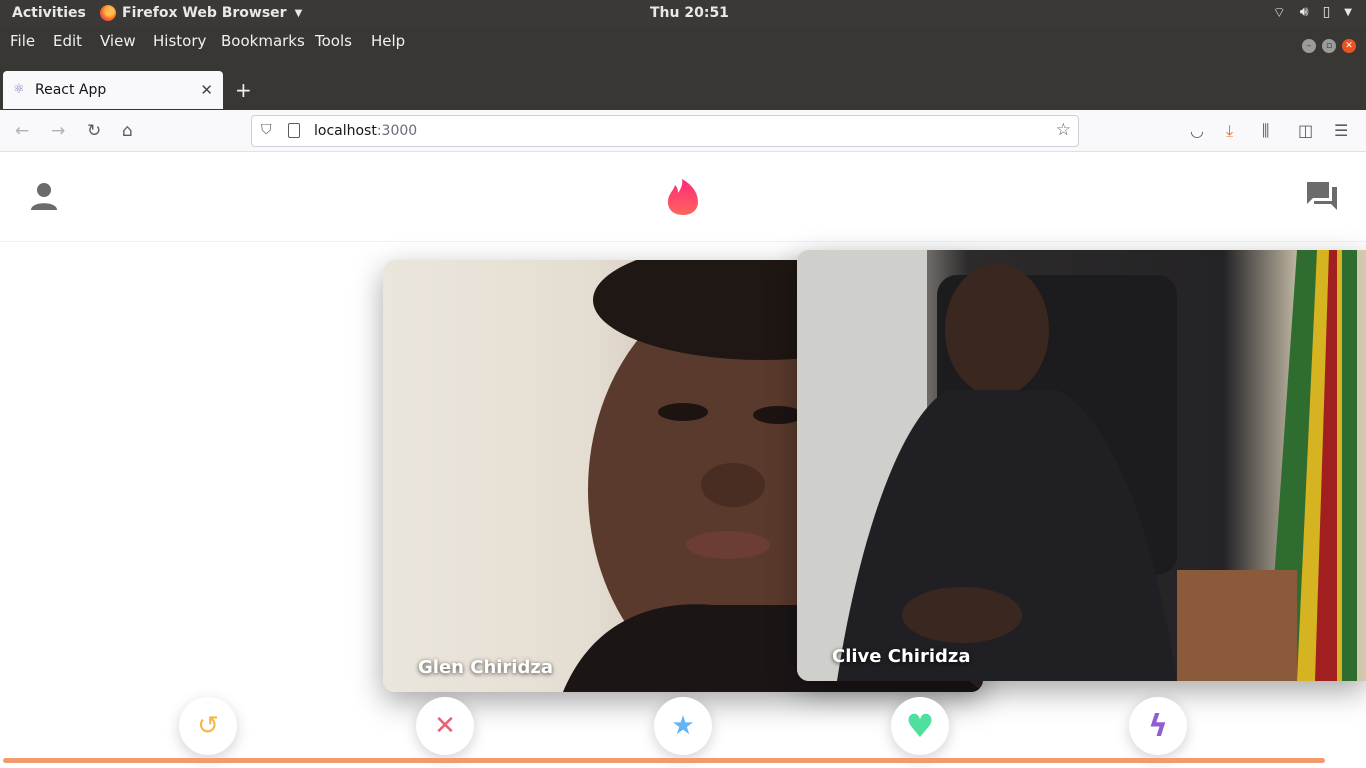 Image resolution: width=1366 pixels, height=768 pixels. Describe the element at coordinates (485, 667) in the screenshot. I see `profile-name: Glen Chiridza` at that location.